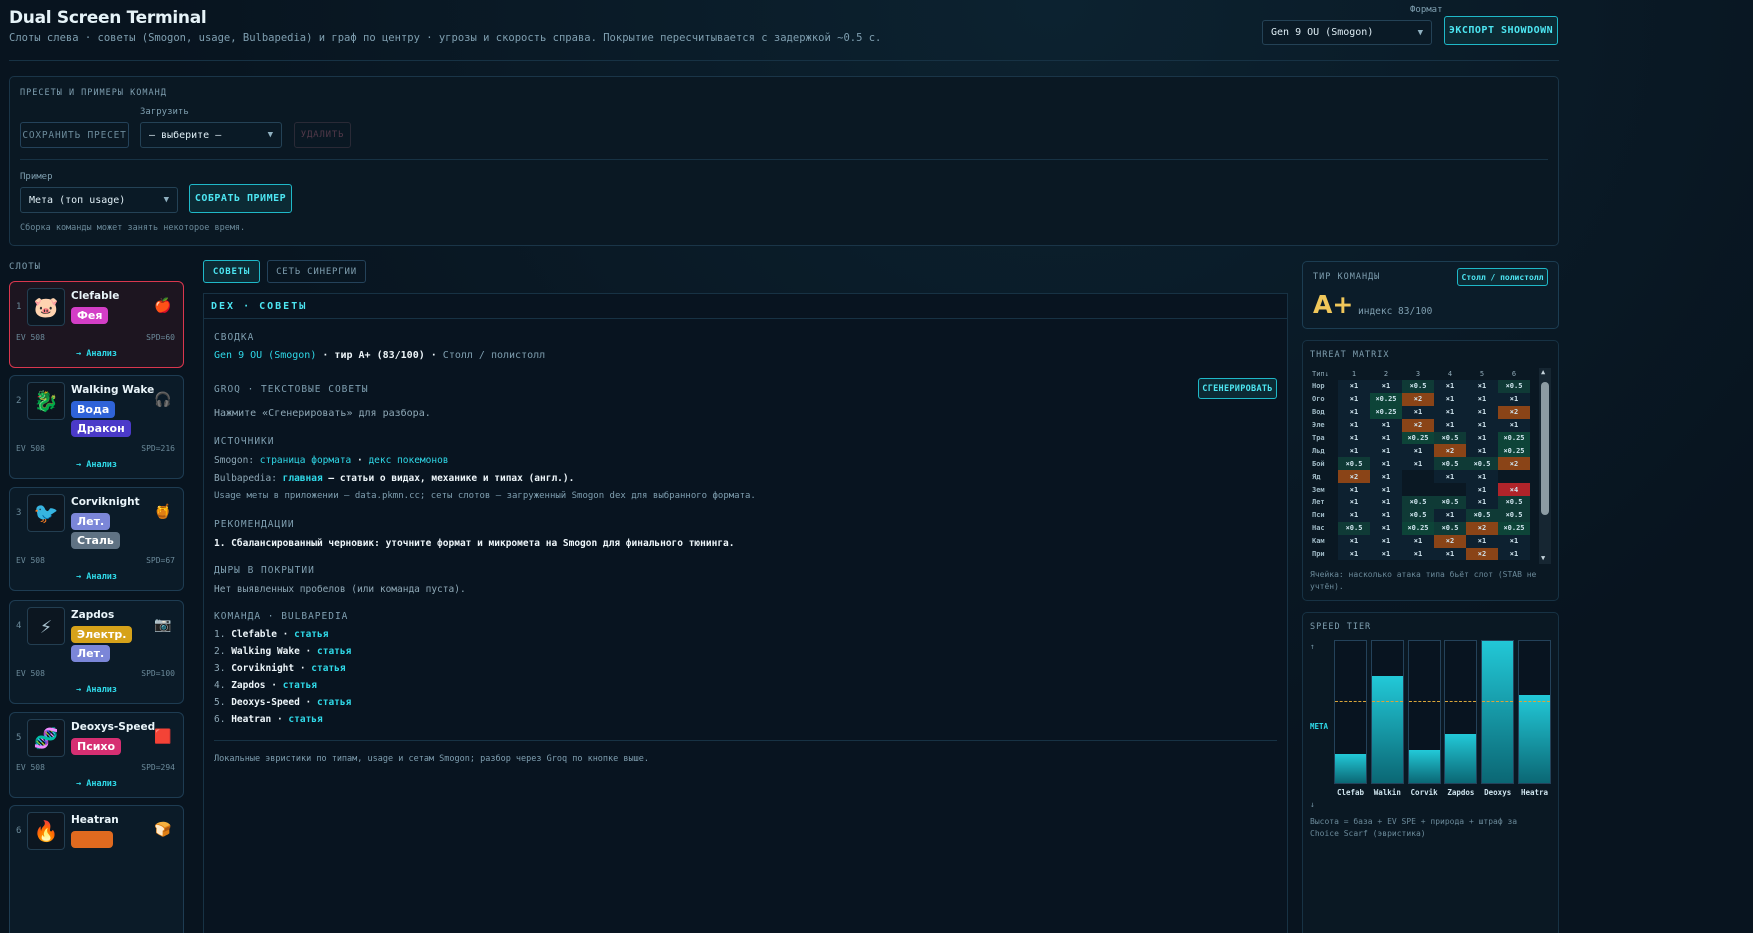  What do you see at coordinates (306, 460) in the screenshot?
I see `smogon-format-link: страница формата` at bounding box center [306, 460].